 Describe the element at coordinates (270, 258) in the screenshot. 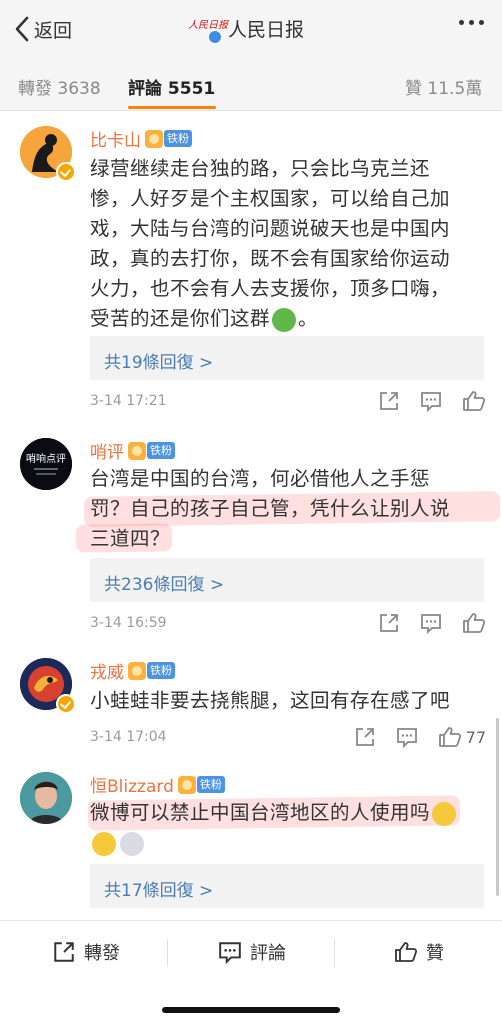

I see `comment-line: 政，真的去打你，既不会有国家给你运动` at that location.